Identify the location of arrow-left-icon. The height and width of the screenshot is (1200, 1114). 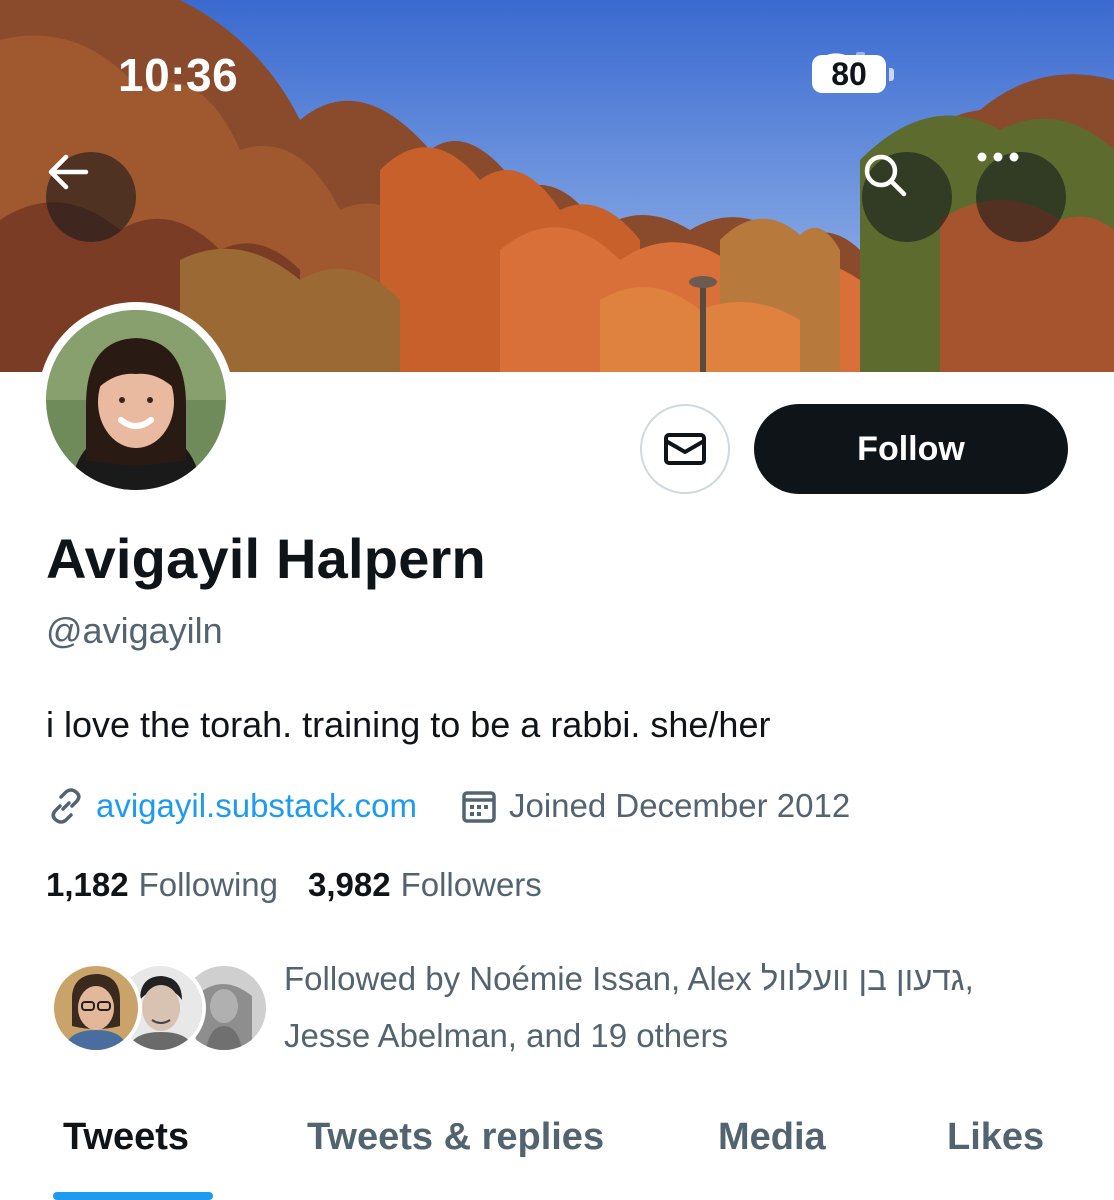
(68, 172).